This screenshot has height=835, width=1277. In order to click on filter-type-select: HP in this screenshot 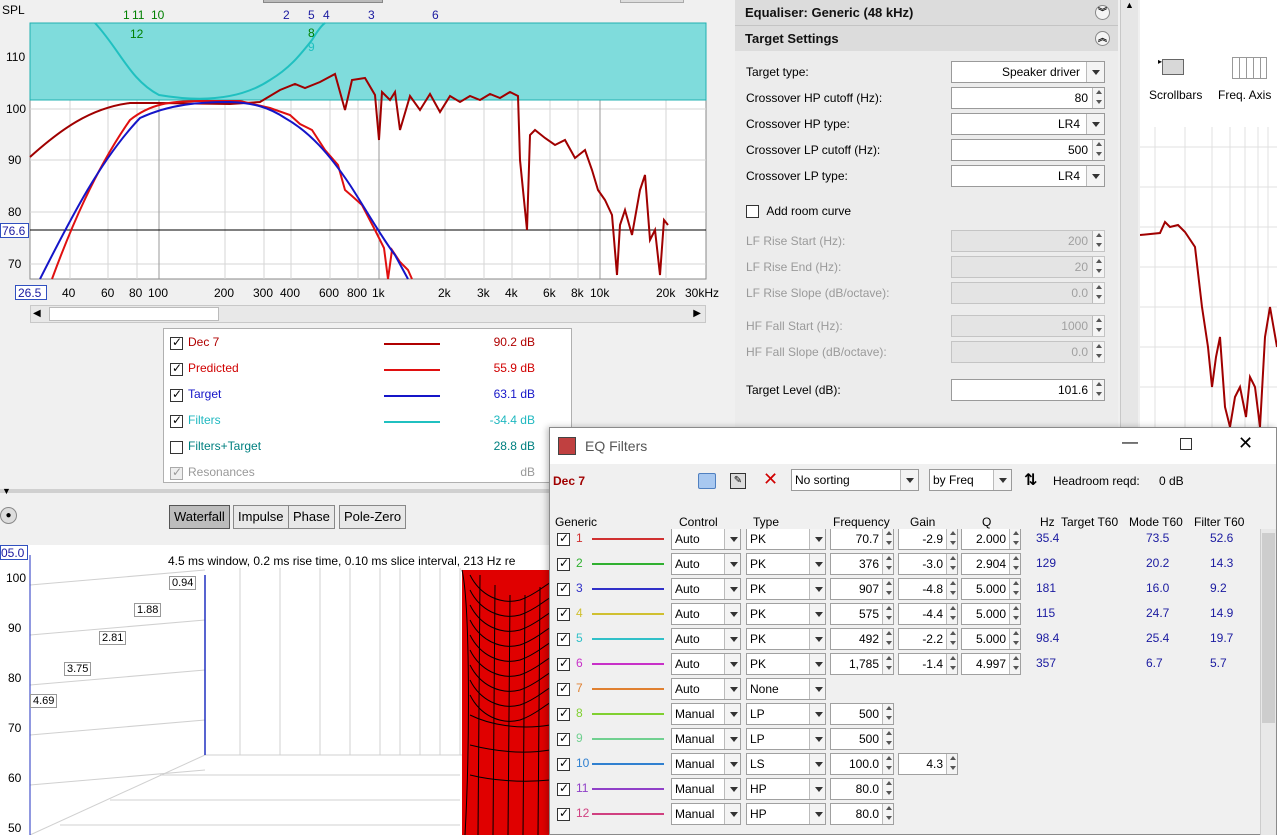, I will do `click(786, 789)`.